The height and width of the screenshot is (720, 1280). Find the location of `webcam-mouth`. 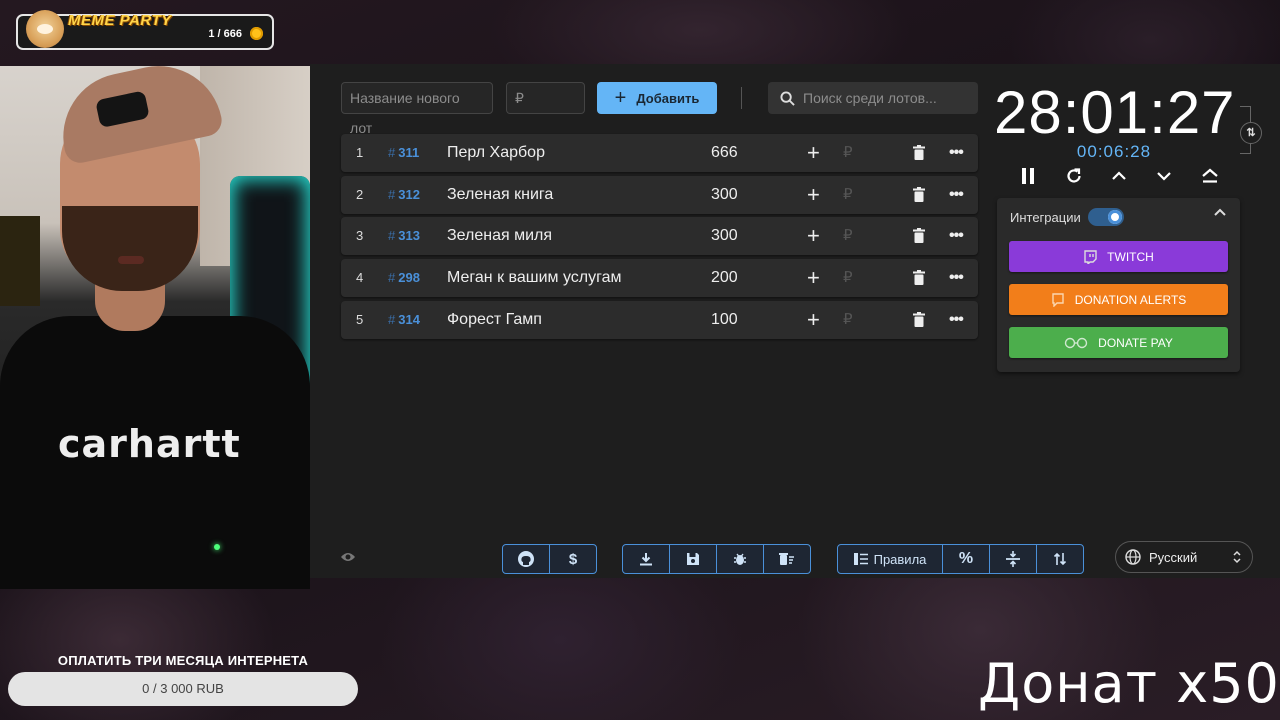

webcam-mouth is located at coordinates (131, 260).